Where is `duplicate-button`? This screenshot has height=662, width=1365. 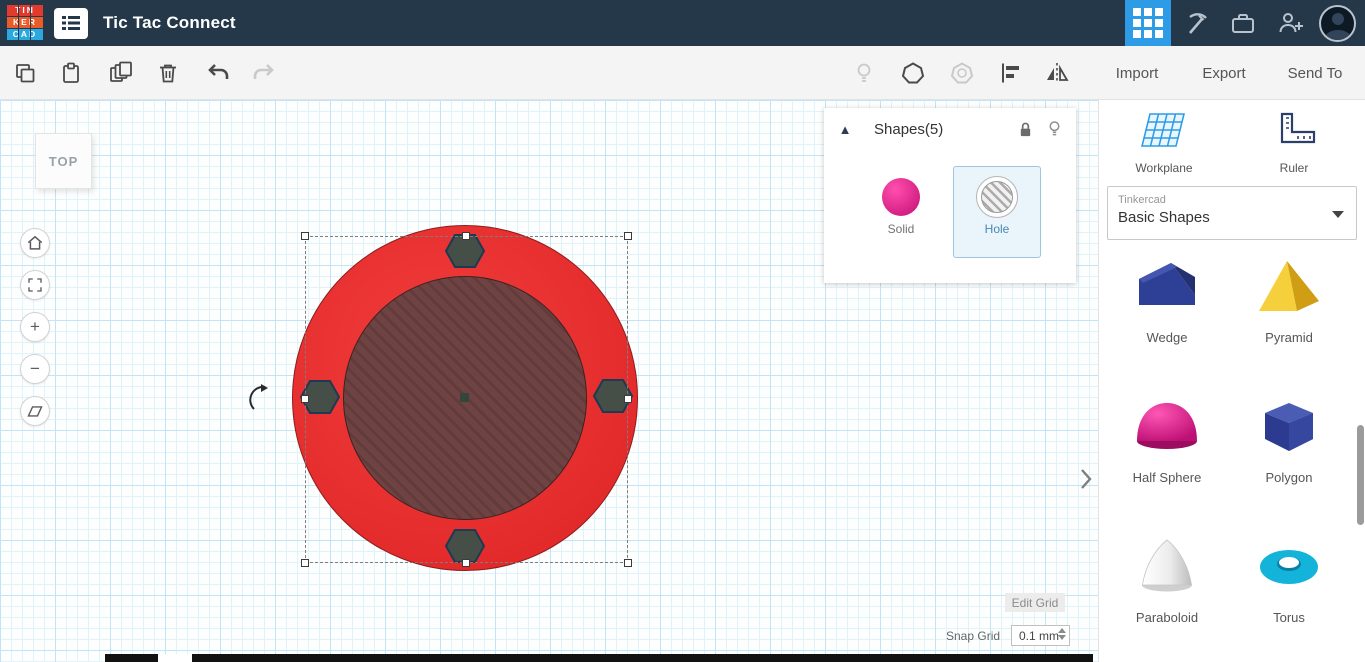
duplicate-button is located at coordinates (121, 73).